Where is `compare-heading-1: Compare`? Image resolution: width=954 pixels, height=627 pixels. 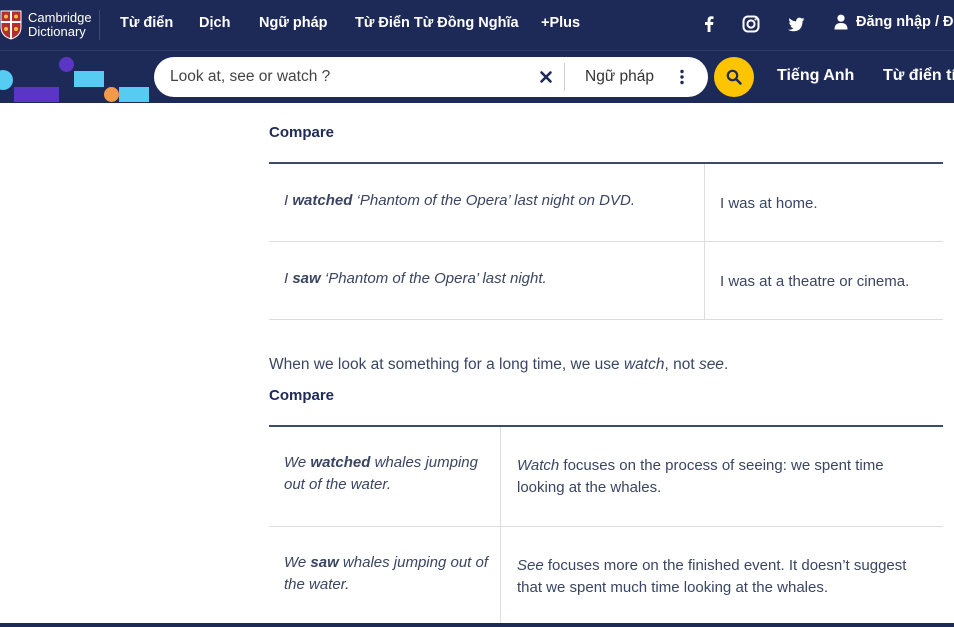 compare-heading-1: Compare is located at coordinates (302, 132).